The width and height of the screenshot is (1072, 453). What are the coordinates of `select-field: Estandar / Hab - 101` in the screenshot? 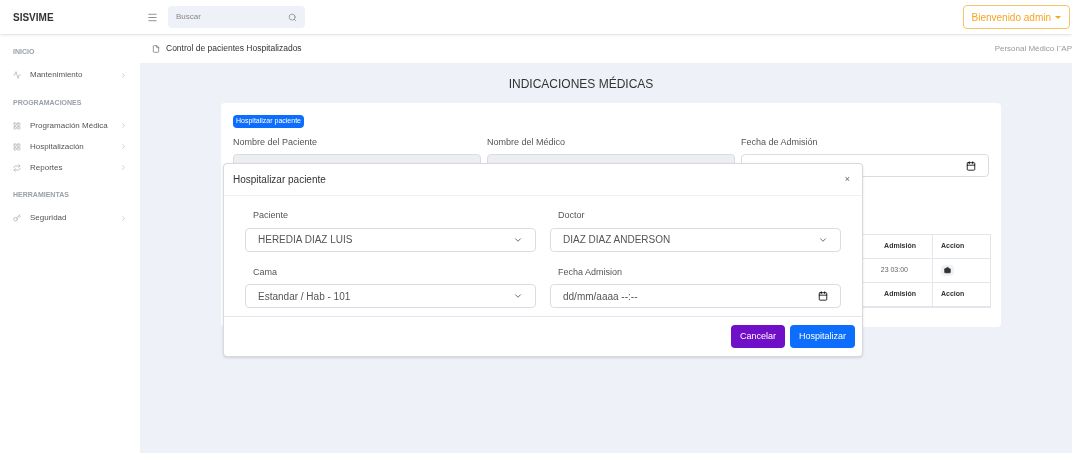 It's located at (390, 296).